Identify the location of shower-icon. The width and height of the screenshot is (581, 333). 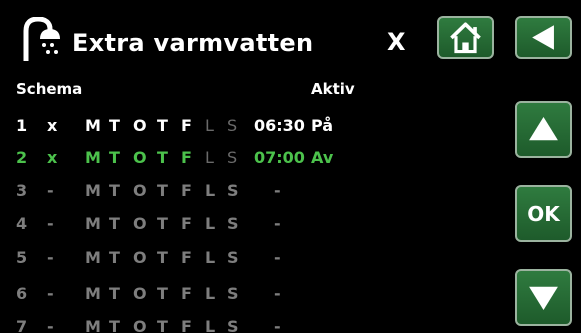
(41, 39).